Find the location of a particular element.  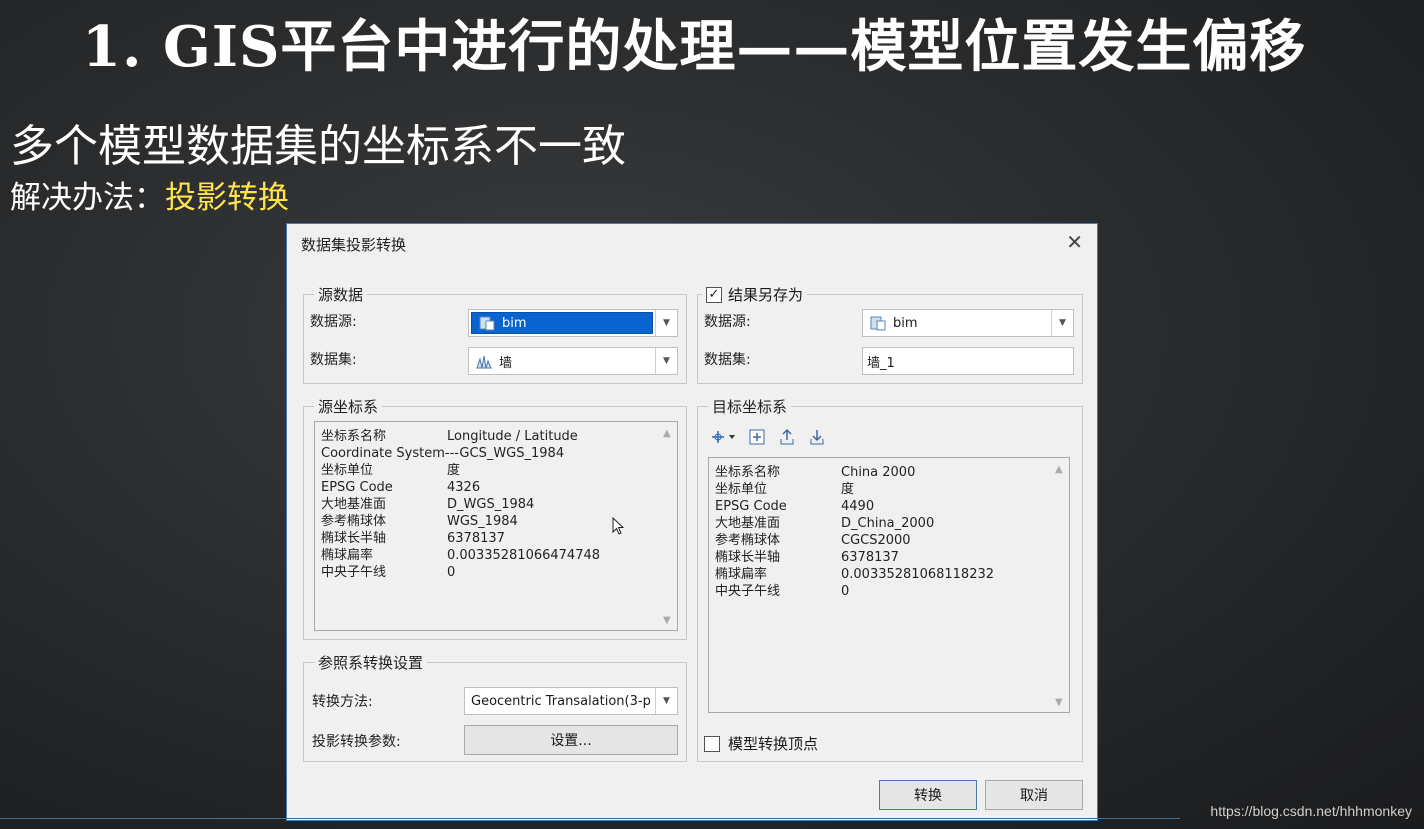

source-datasource-label: 数据源: is located at coordinates (333, 322).